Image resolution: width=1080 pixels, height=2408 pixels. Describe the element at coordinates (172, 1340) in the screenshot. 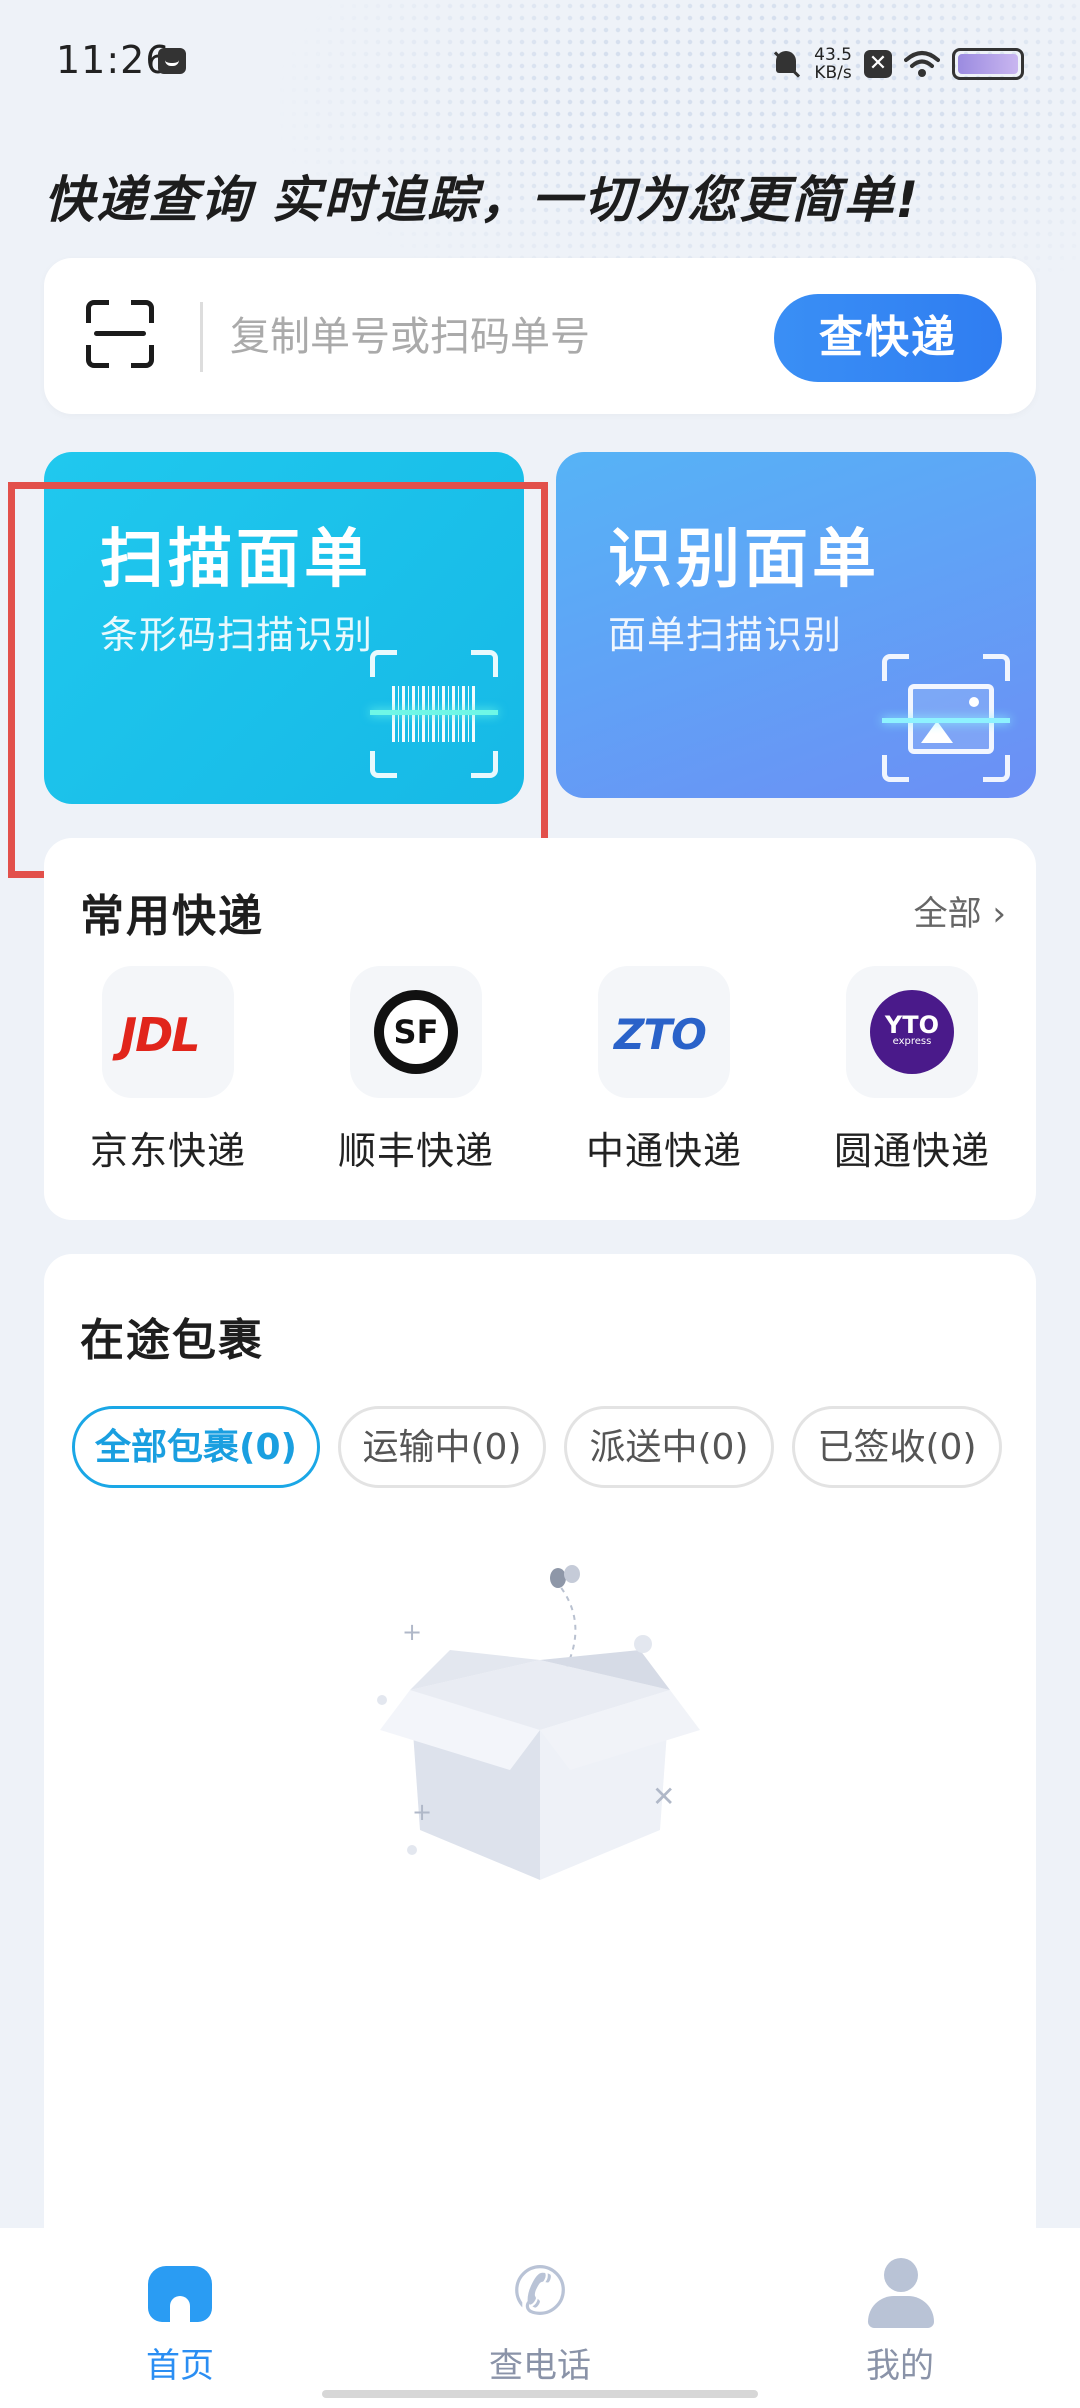

I see `in-transit-title: 在途包裹` at that location.